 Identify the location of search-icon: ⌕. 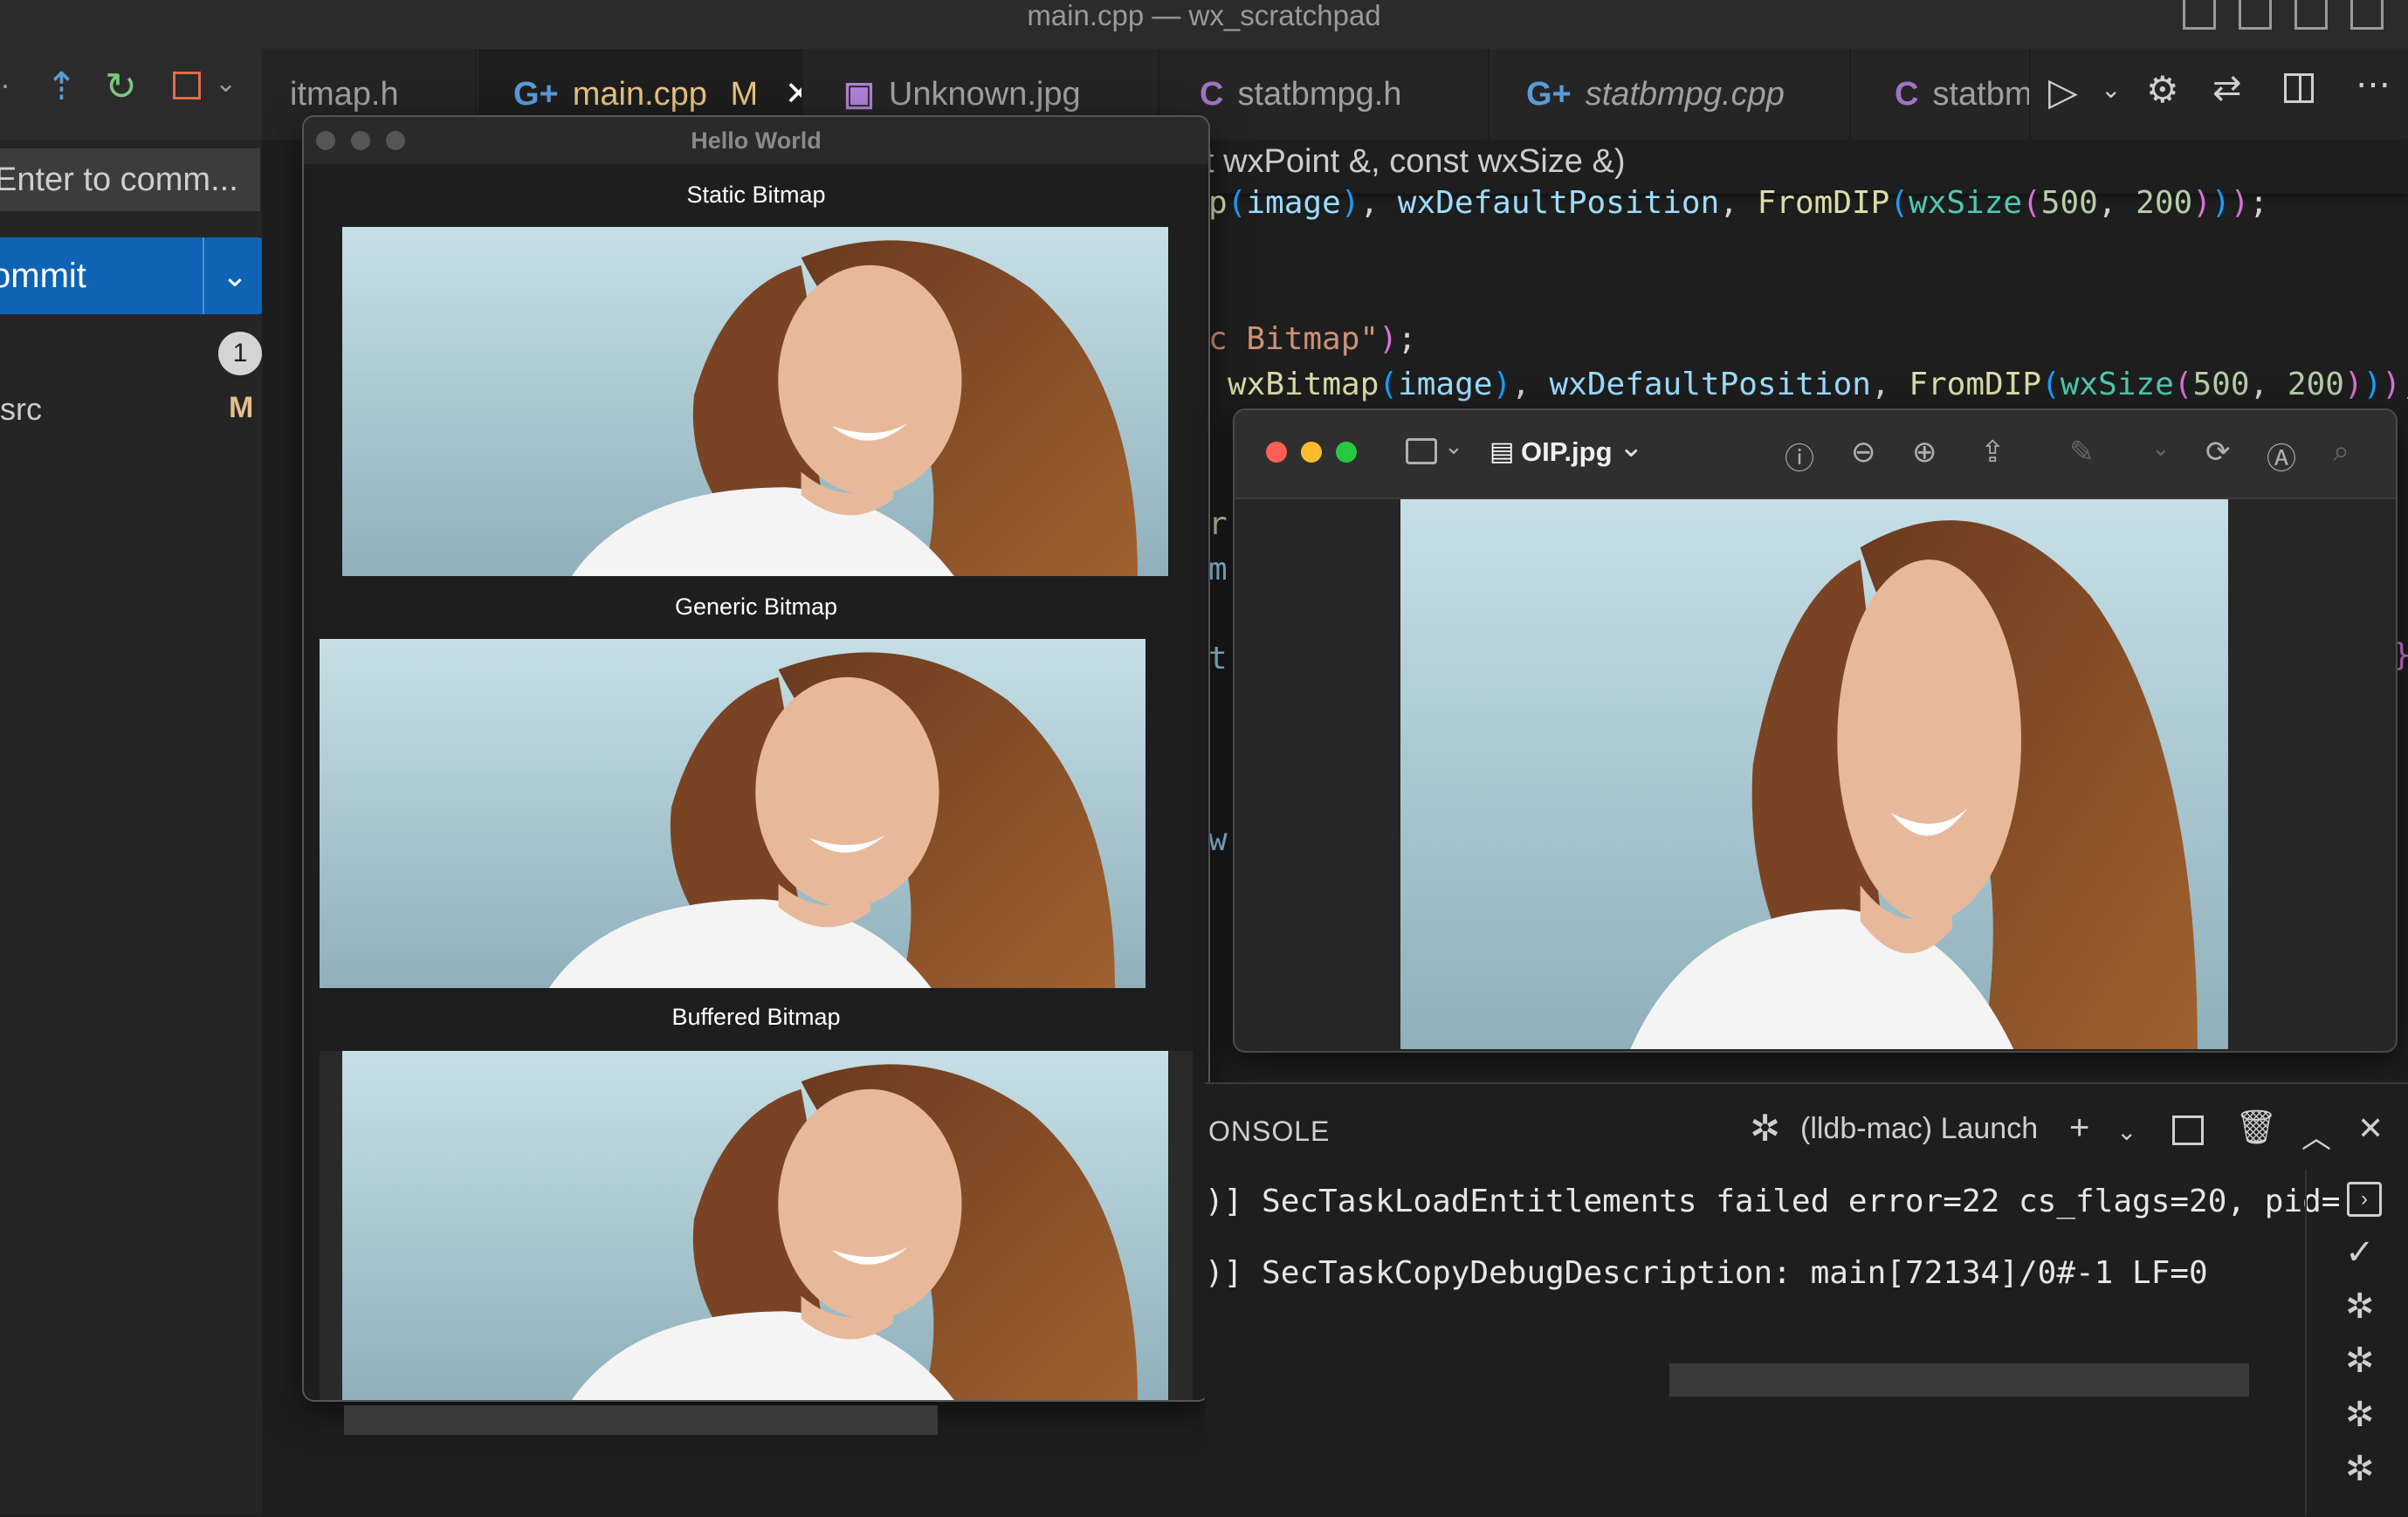
(2341, 452).